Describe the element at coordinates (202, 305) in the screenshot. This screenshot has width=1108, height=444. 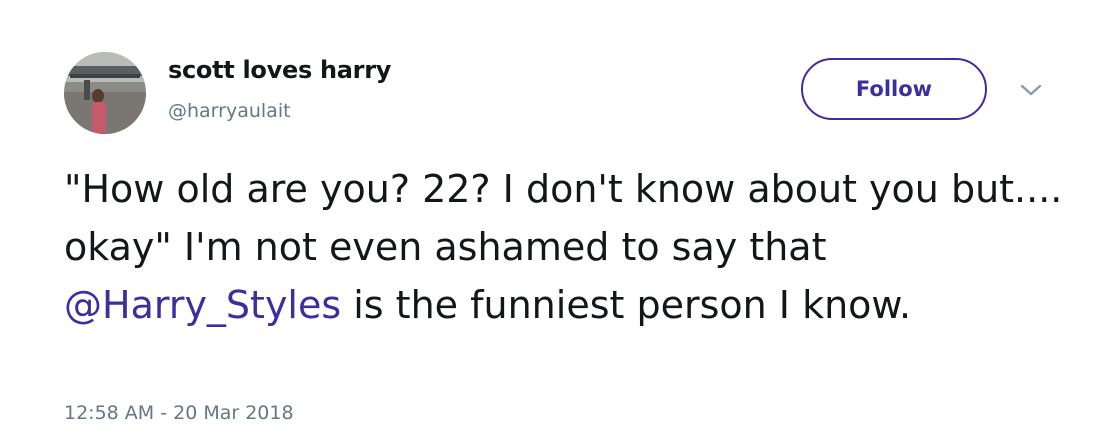
I see `mention-link: @Harry_Styles` at that location.